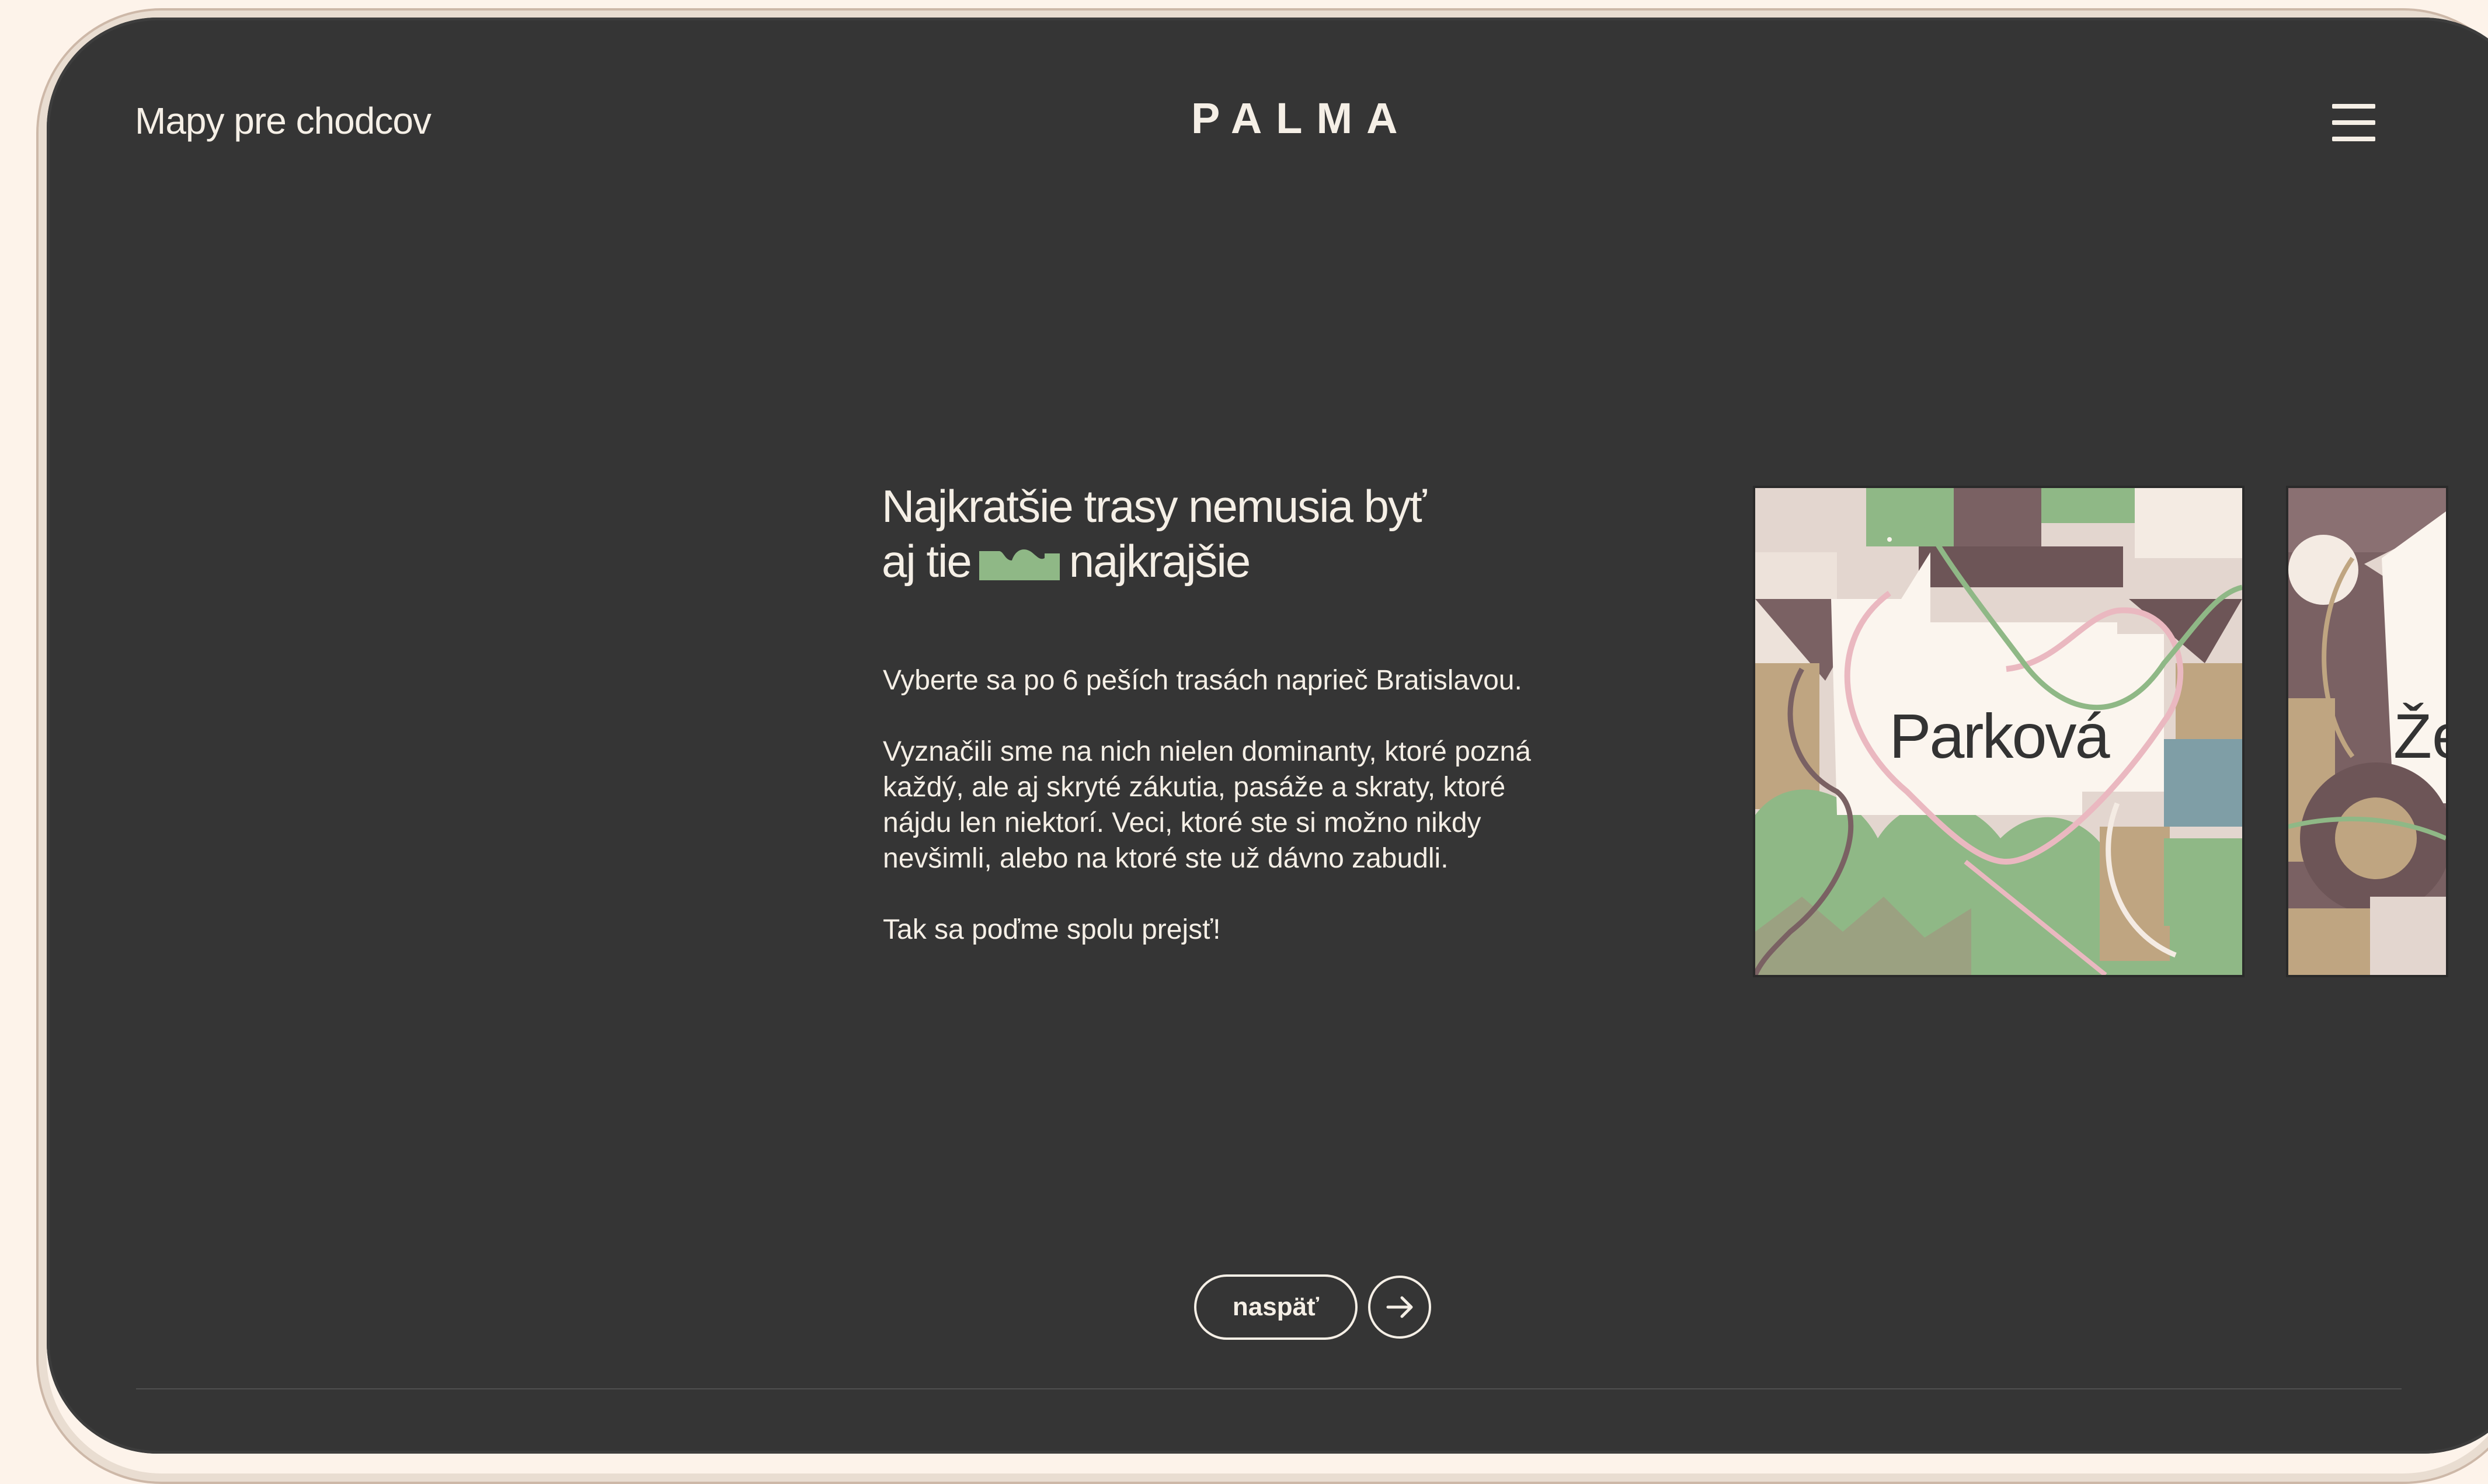  I want to click on headline-line-1: Najkratšie trasy nemusia byť, so click(1154, 506).